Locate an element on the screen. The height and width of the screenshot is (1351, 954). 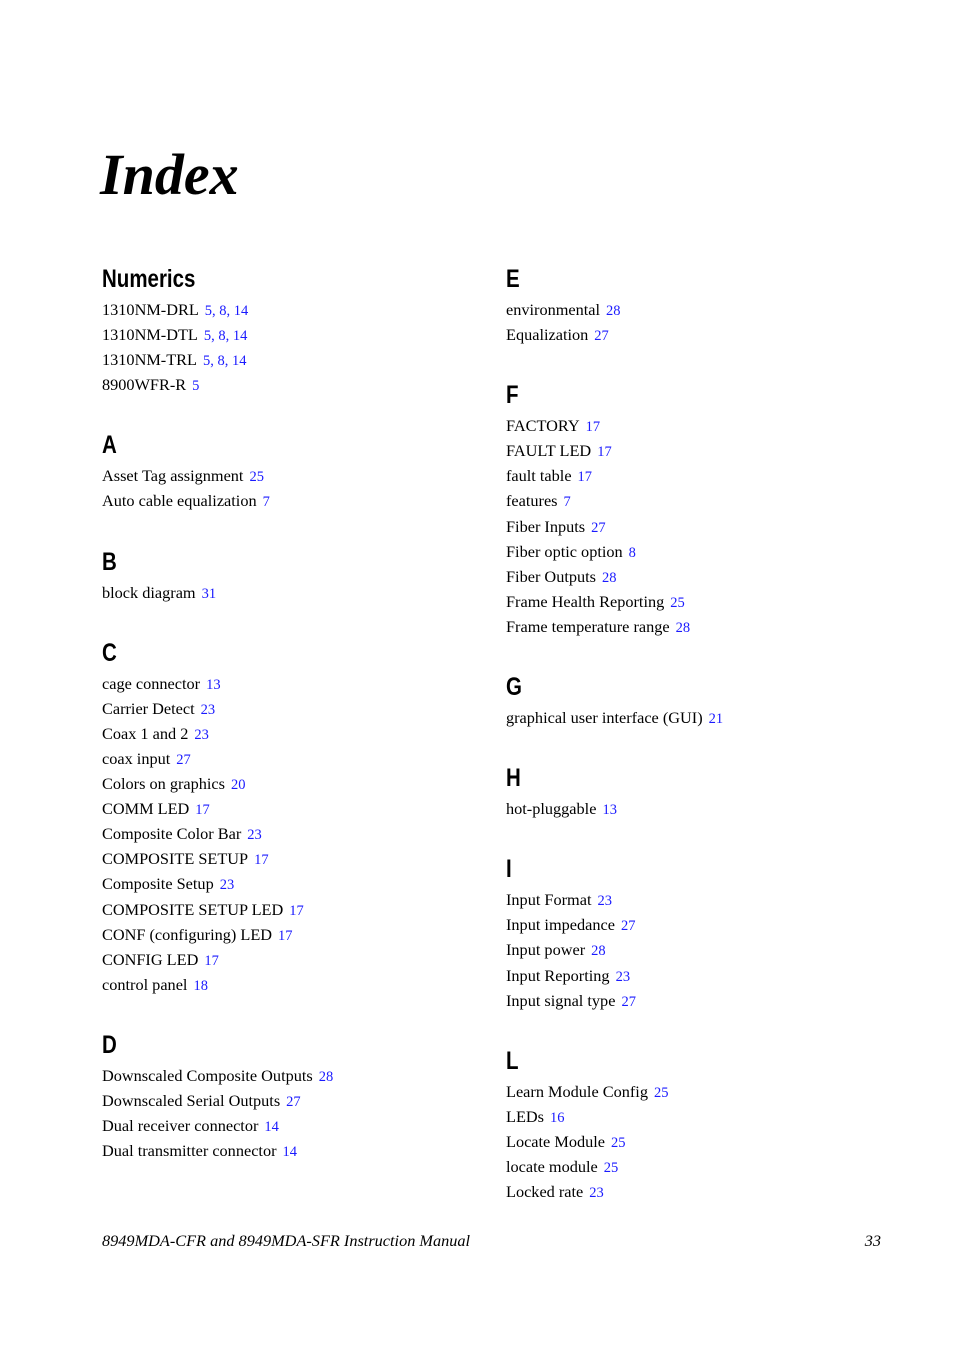
index-entry: CONF (configuring) LED 17 is located at coordinates (292, 935).